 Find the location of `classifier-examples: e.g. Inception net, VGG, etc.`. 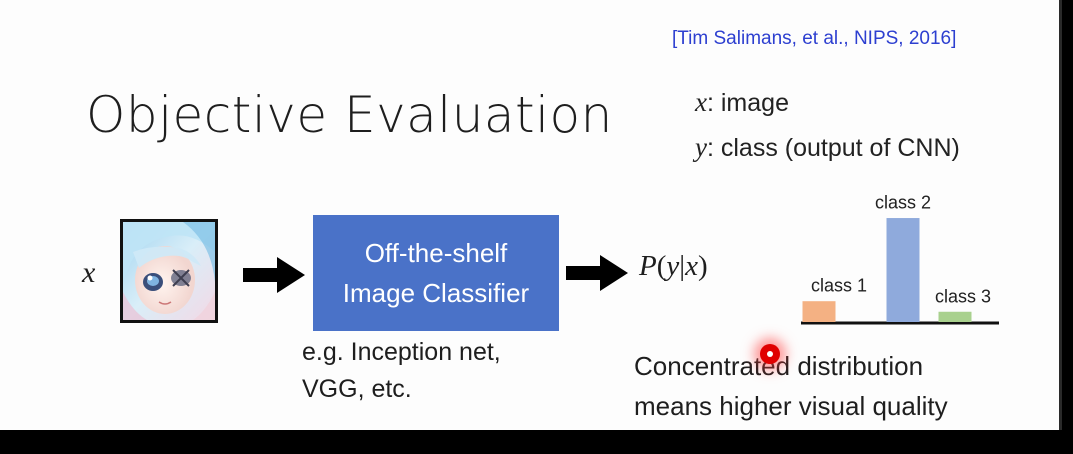

classifier-examples: e.g. Inception net, VGG, etc. is located at coordinates (432, 371).